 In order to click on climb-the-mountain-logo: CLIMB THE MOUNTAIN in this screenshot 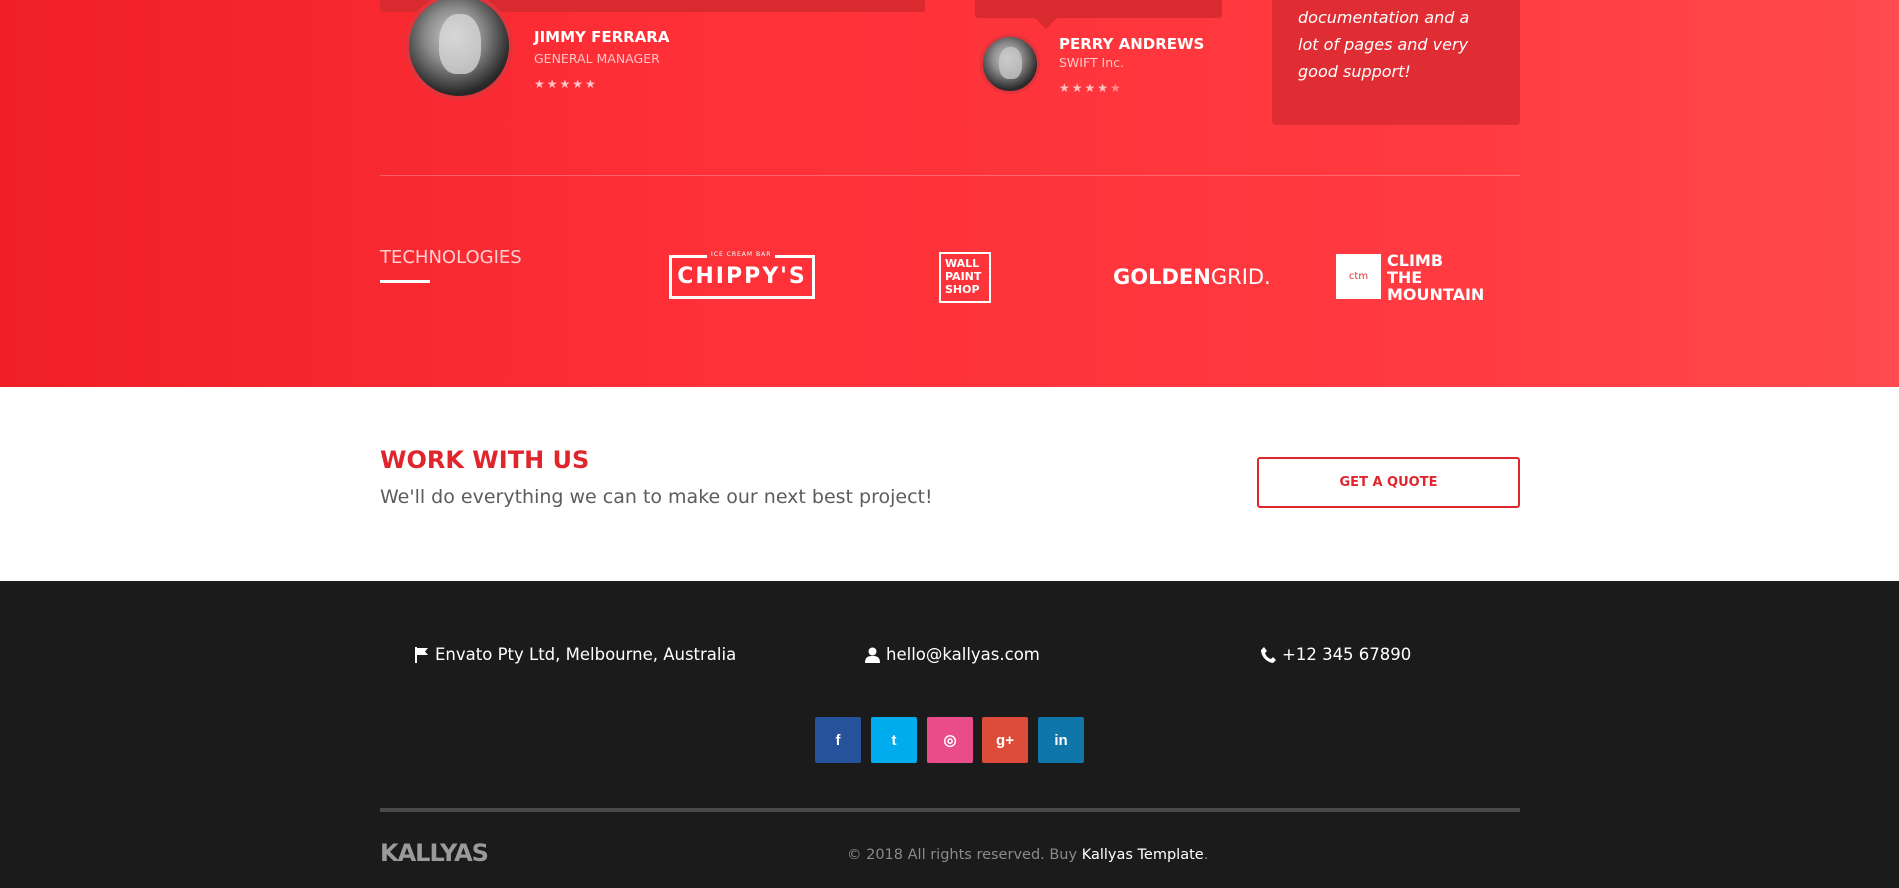, I will do `click(1435, 277)`.